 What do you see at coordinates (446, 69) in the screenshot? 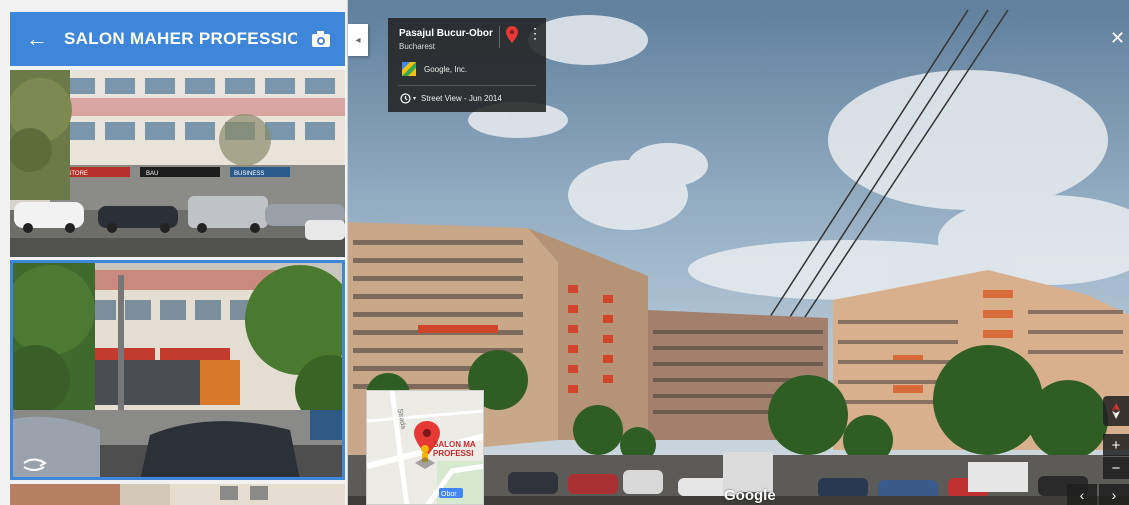
I see `provider-name: Google, Inc.` at bounding box center [446, 69].